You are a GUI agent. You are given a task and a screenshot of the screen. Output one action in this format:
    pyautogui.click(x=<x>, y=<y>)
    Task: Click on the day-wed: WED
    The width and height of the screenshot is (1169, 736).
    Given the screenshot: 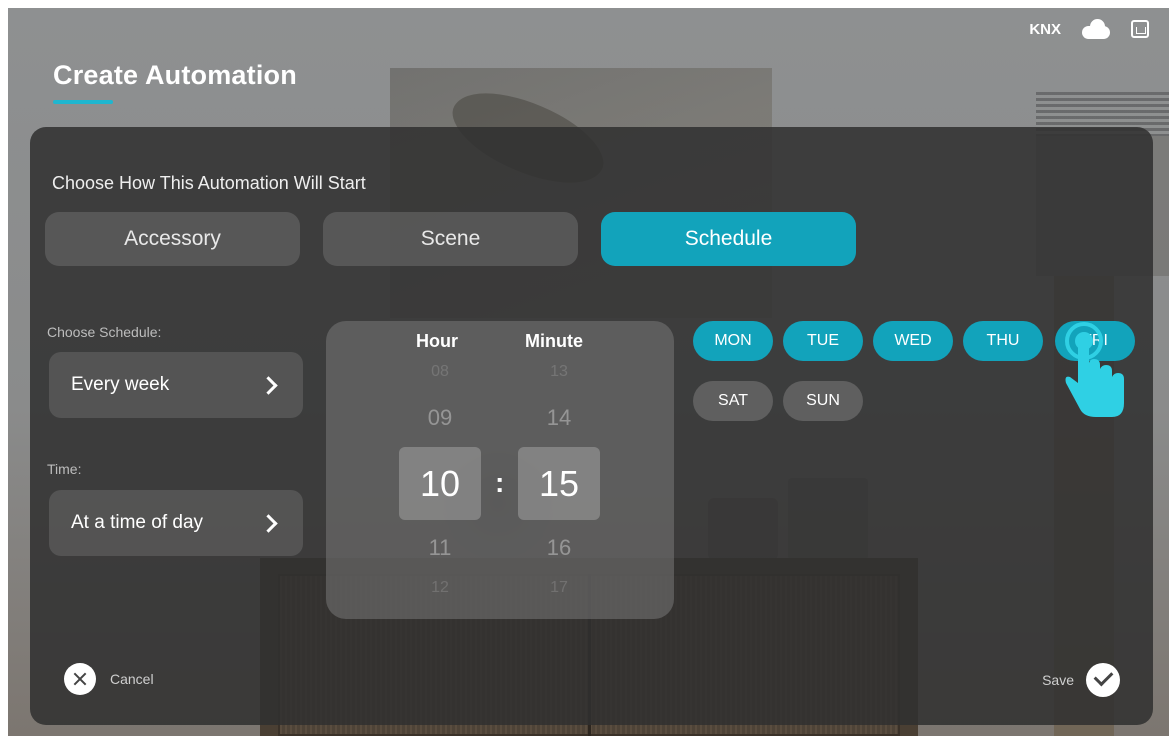 What is the action you would take?
    pyautogui.click(x=913, y=341)
    